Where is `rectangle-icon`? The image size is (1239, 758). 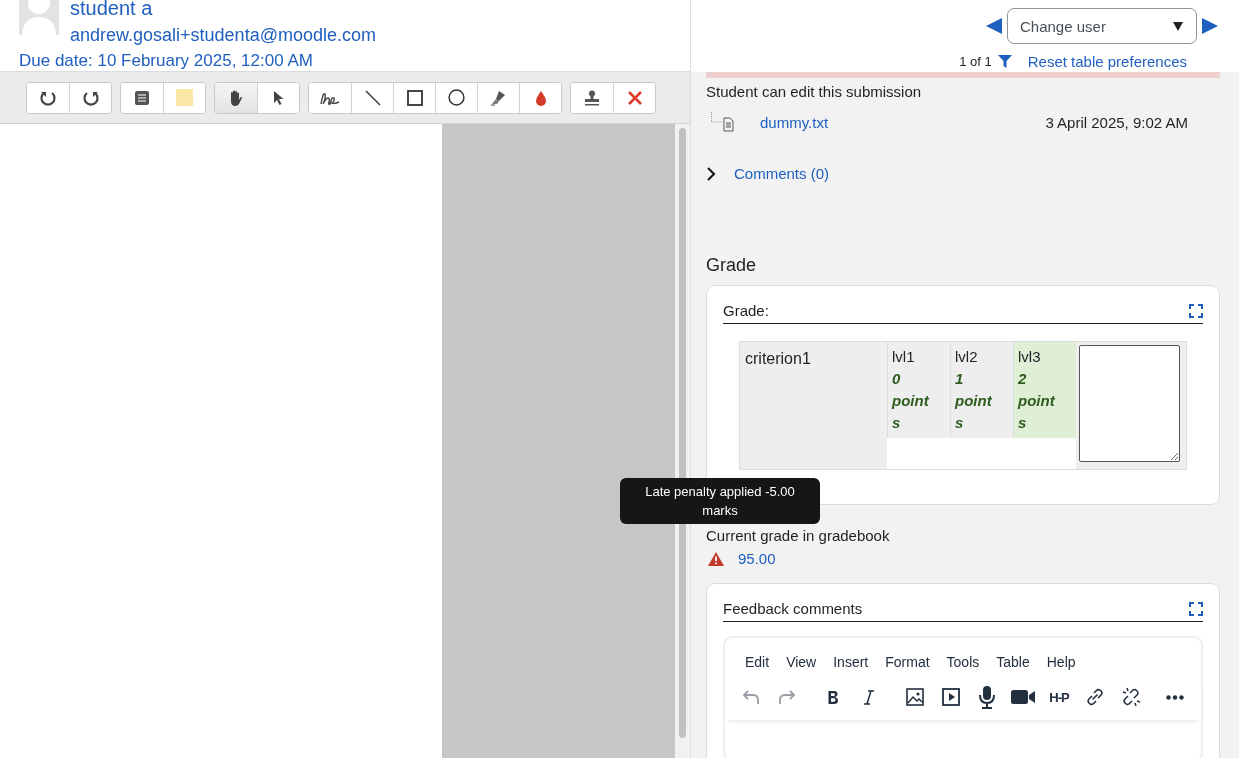
rectangle-icon is located at coordinates (414, 97).